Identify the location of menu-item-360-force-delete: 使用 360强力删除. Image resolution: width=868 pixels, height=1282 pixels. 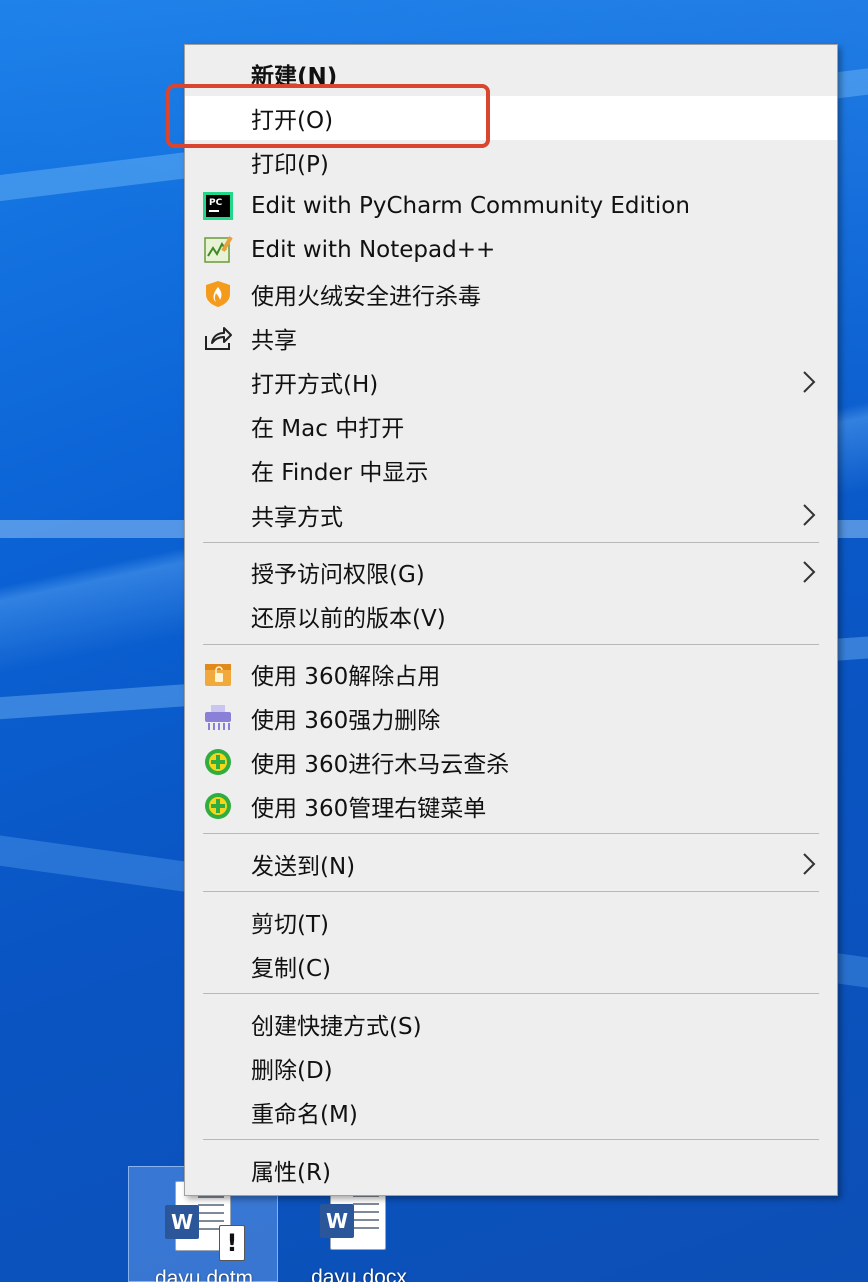
(511, 718).